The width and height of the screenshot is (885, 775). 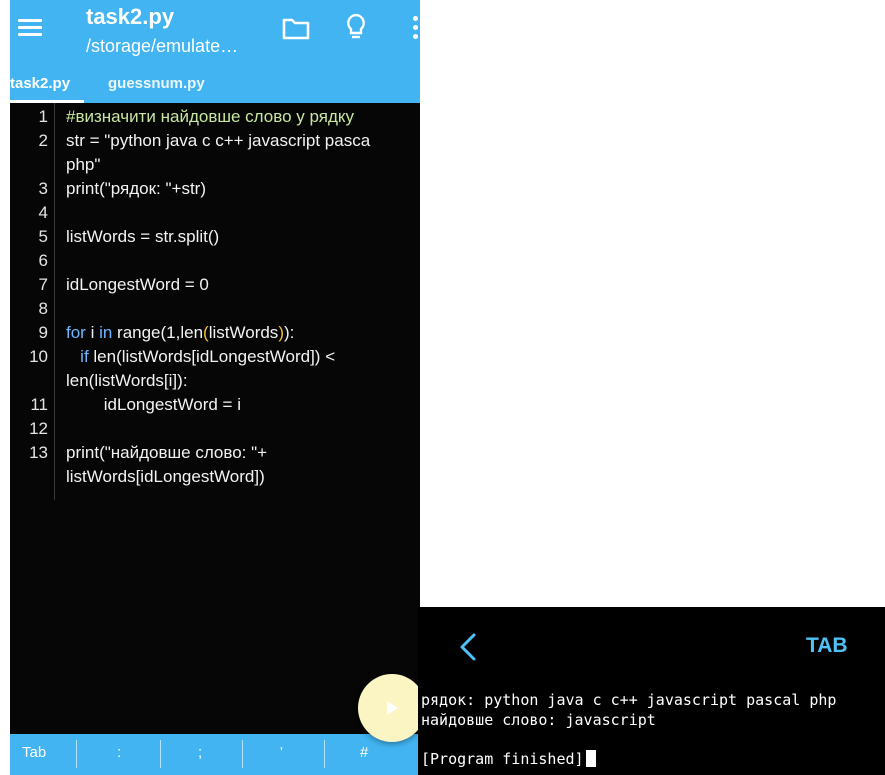 I want to click on key-tab: Tab, so click(x=34, y=752).